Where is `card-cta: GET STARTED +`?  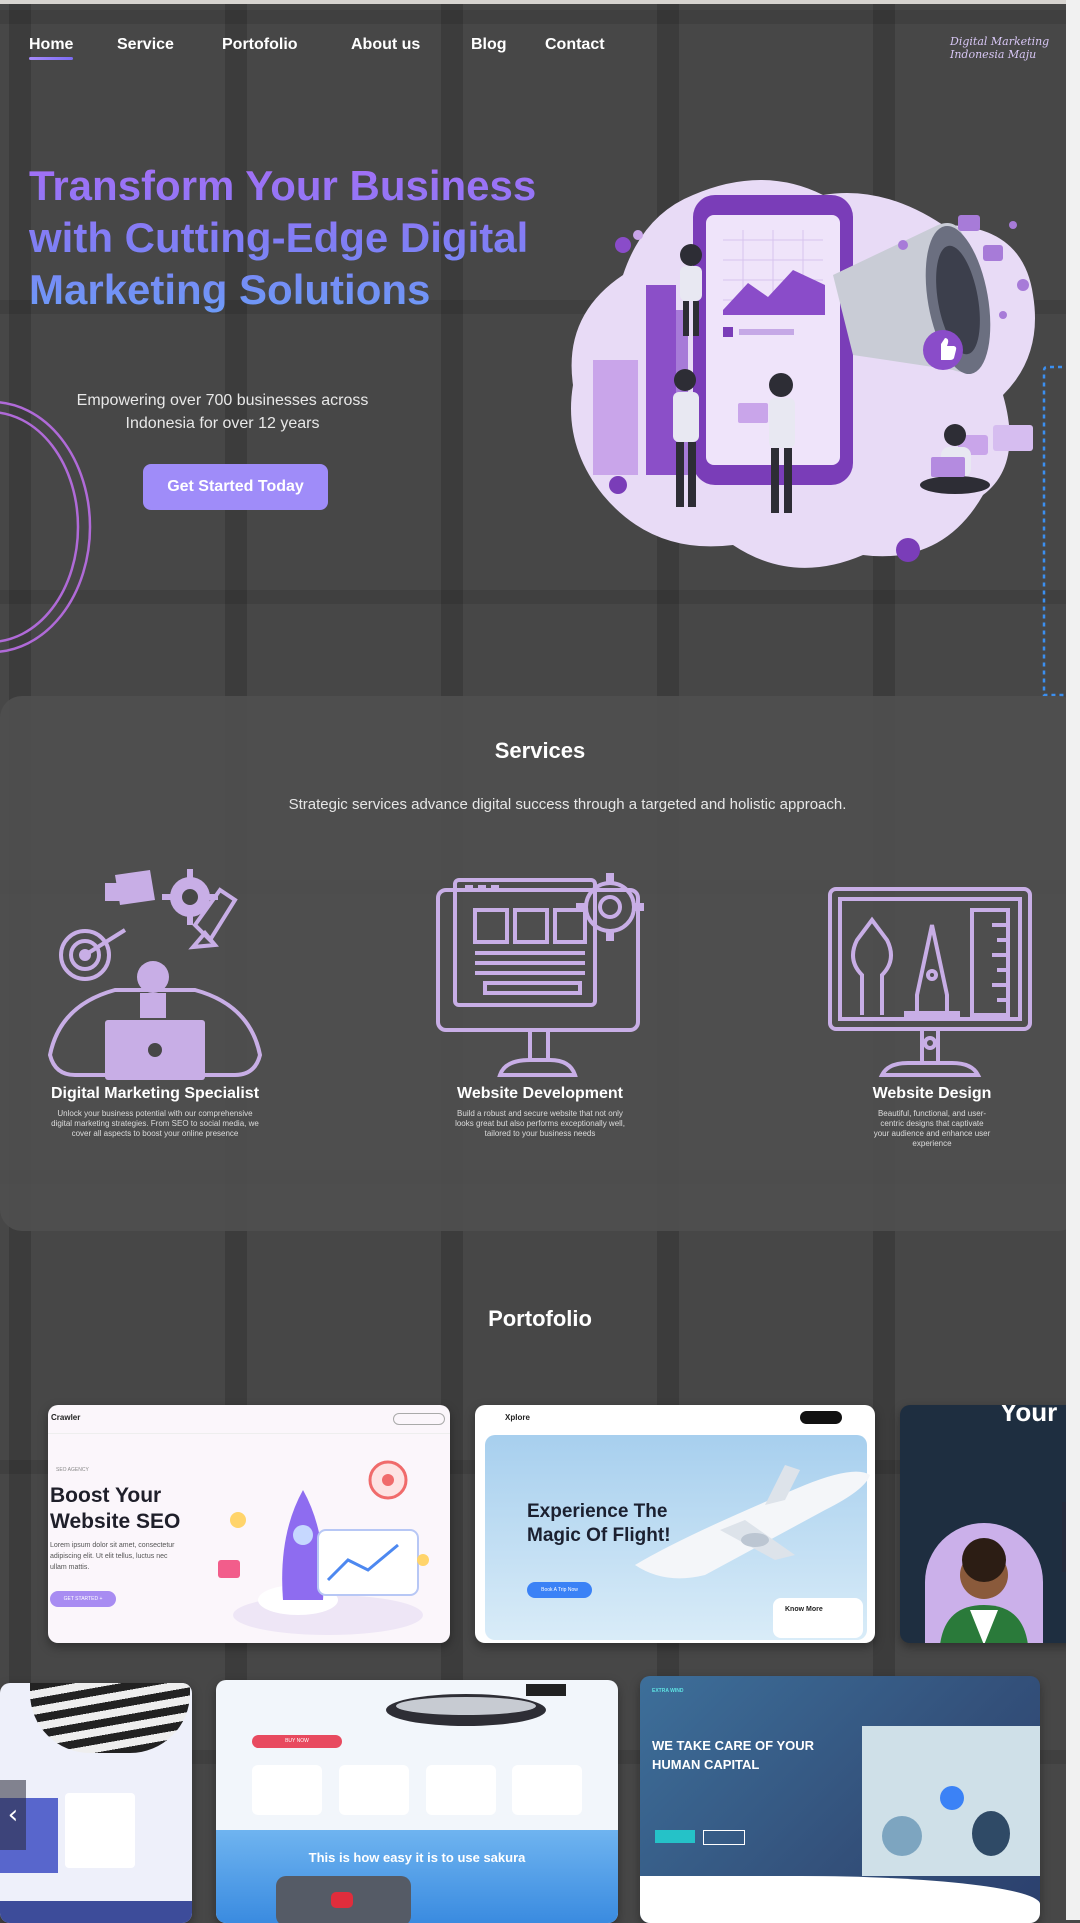 card-cta: GET STARTED + is located at coordinates (83, 1599).